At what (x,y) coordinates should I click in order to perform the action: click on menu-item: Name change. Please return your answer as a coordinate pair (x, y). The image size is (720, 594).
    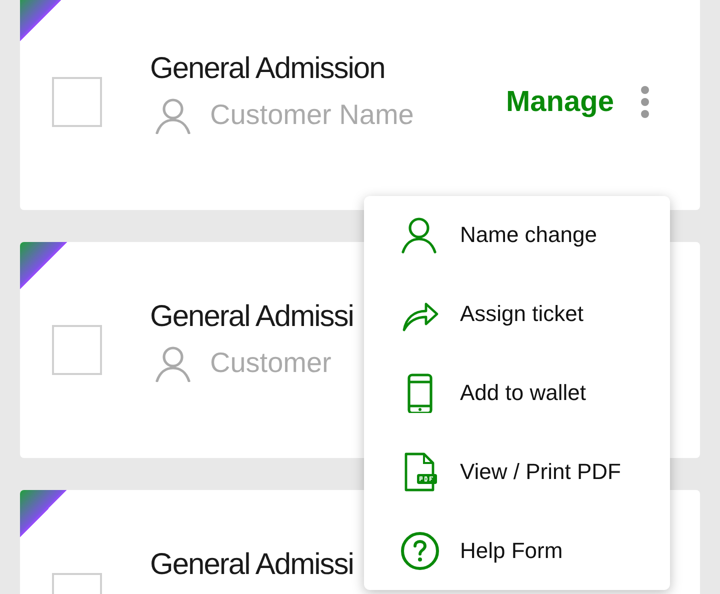
    Looking at the image, I should click on (517, 235).